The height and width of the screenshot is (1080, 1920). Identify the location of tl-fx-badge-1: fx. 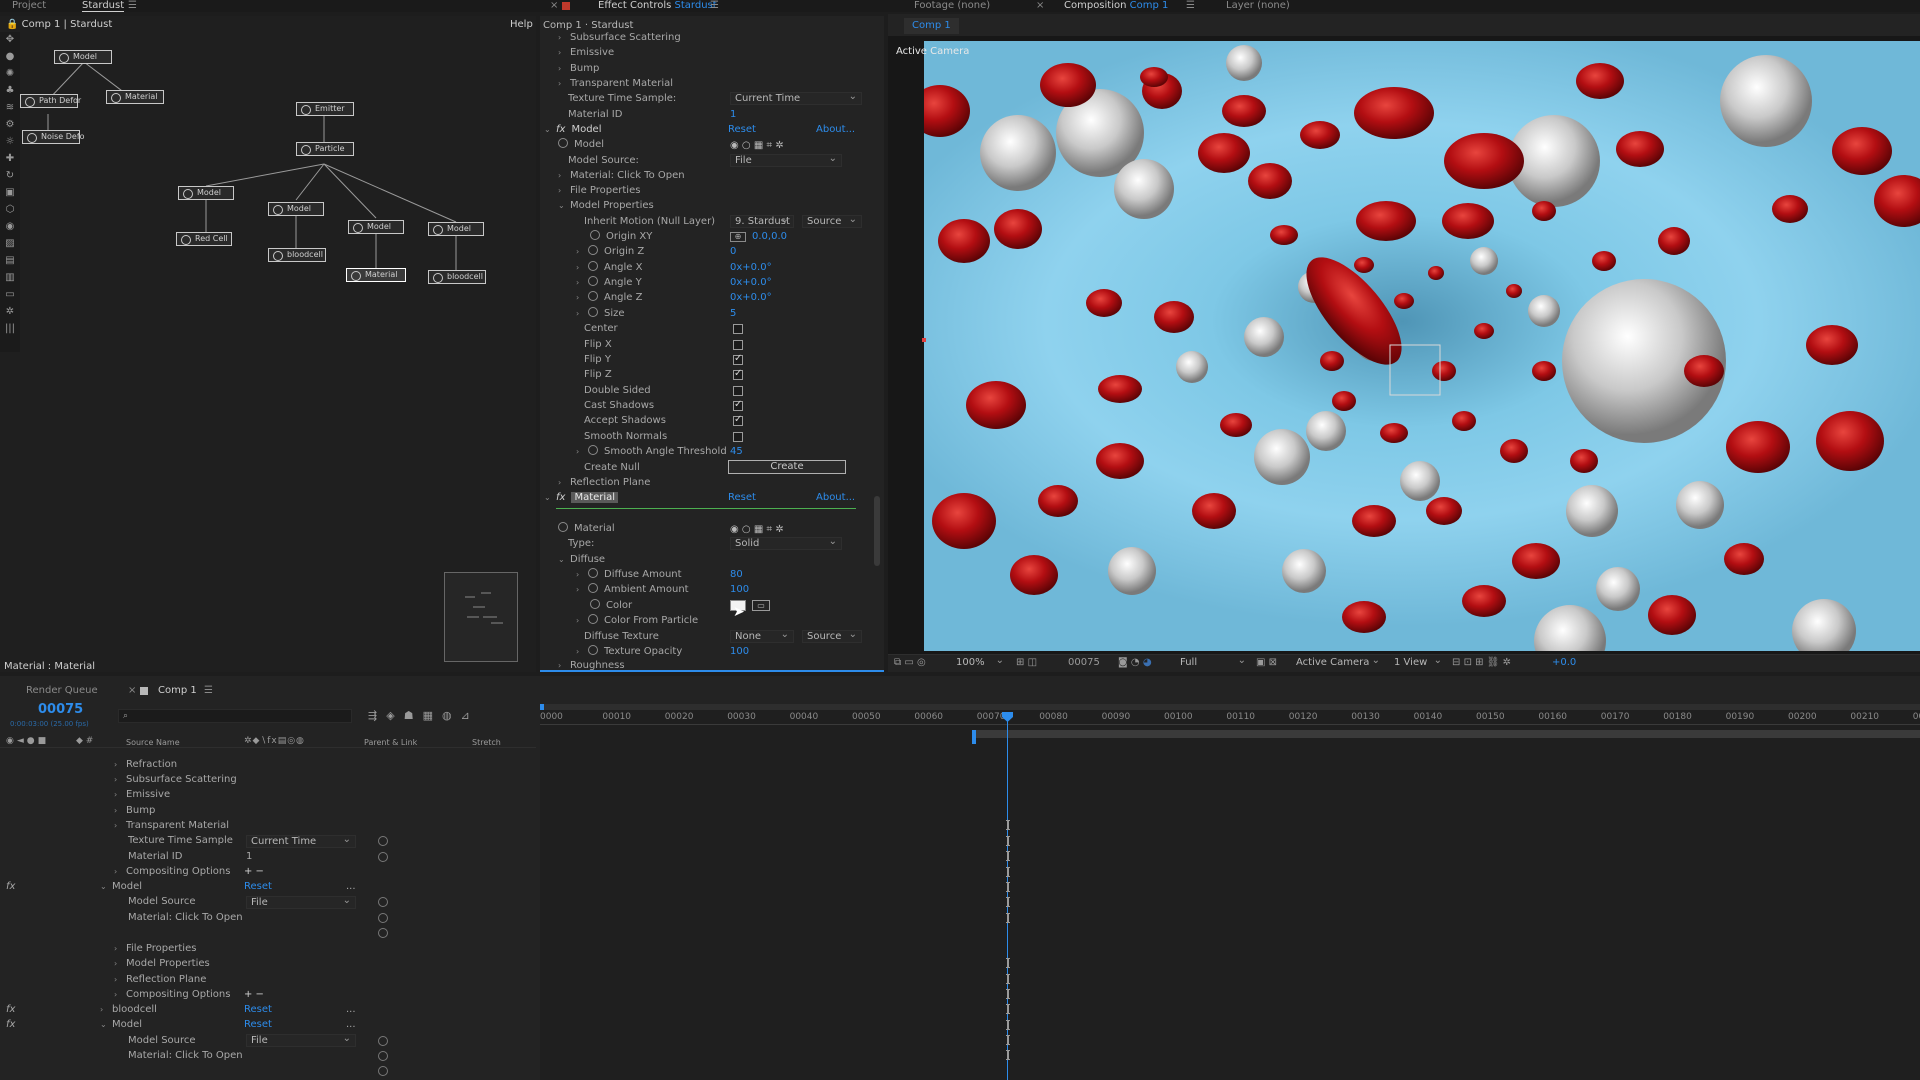
(10, 887).